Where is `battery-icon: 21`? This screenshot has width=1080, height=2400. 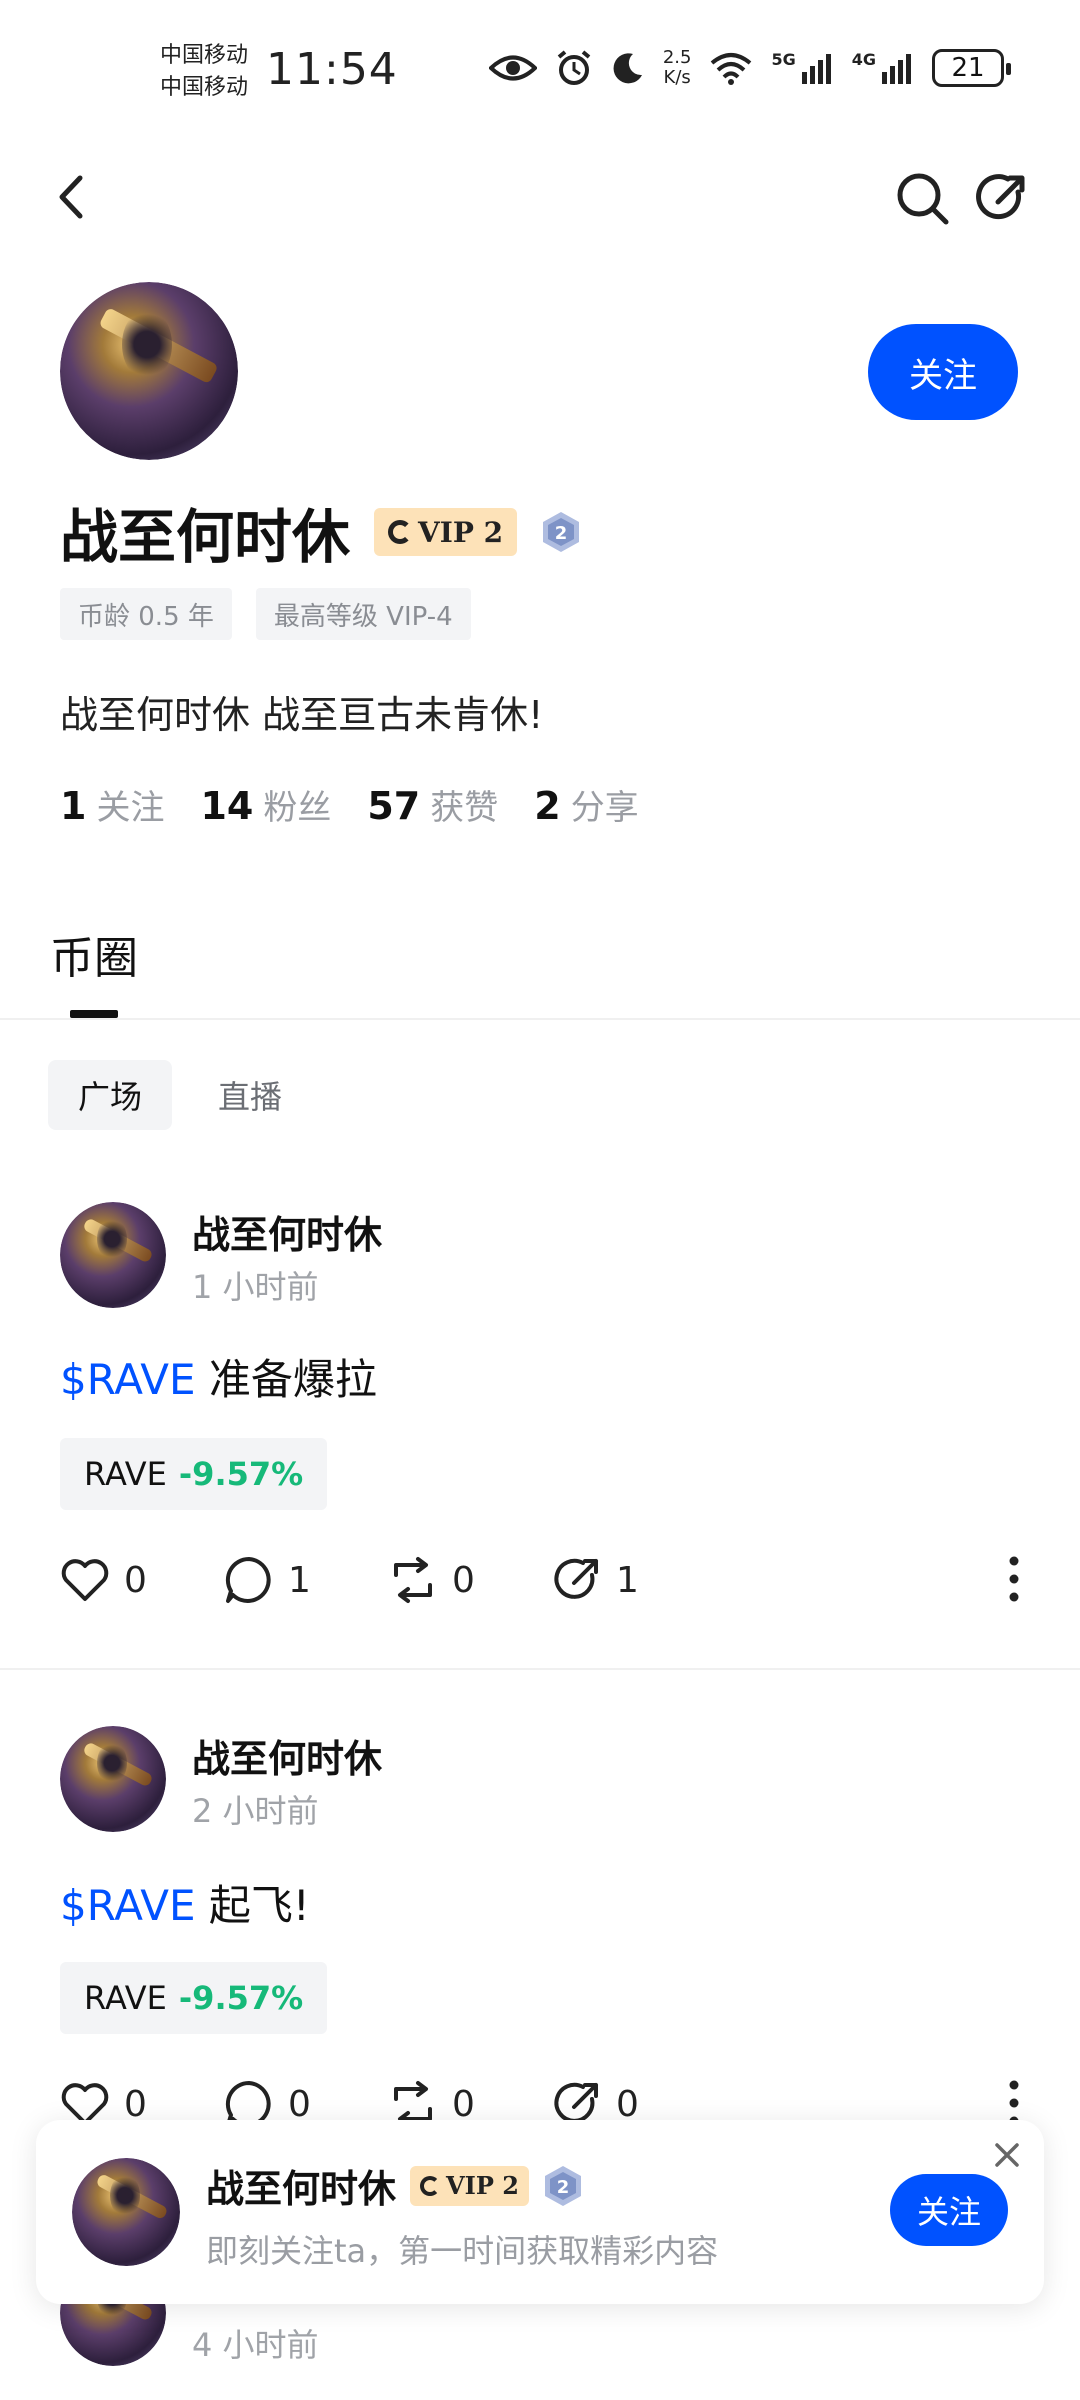 battery-icon: 21 is located at coordinates (971, 68).